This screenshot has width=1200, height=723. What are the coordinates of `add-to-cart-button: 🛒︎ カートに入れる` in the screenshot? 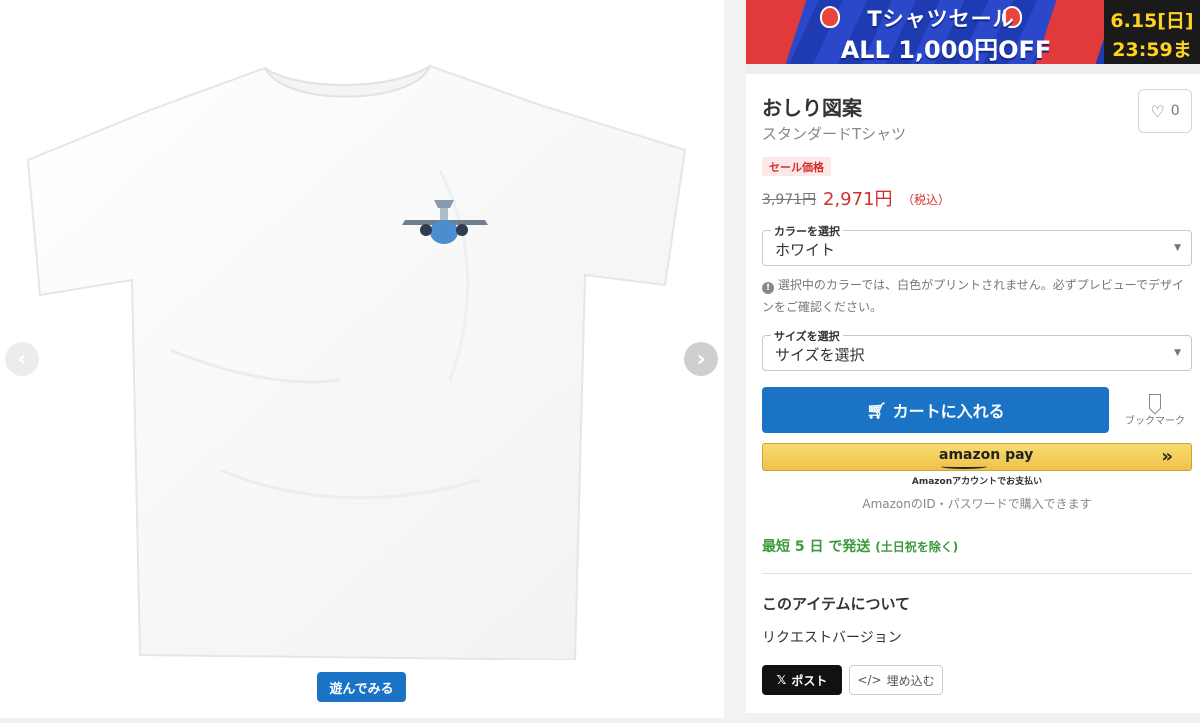 It's located at (935, 410).